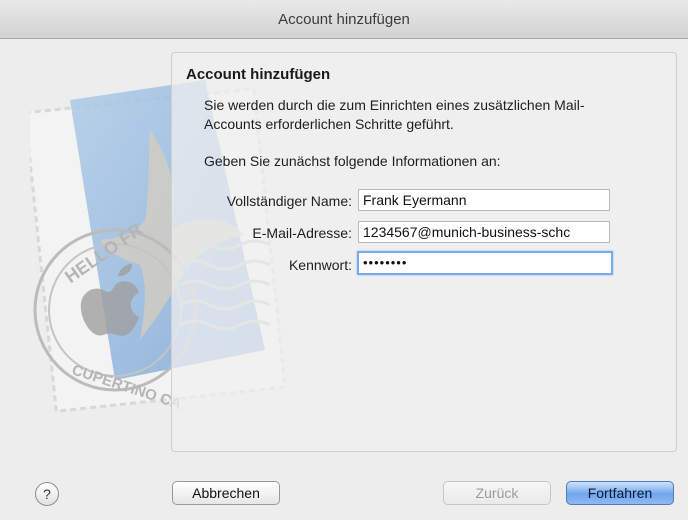  What do you see at coordinates (620, 493) in the screenshot?
I see `continue-button: Fortfahren` at bounding box center [620, 493].